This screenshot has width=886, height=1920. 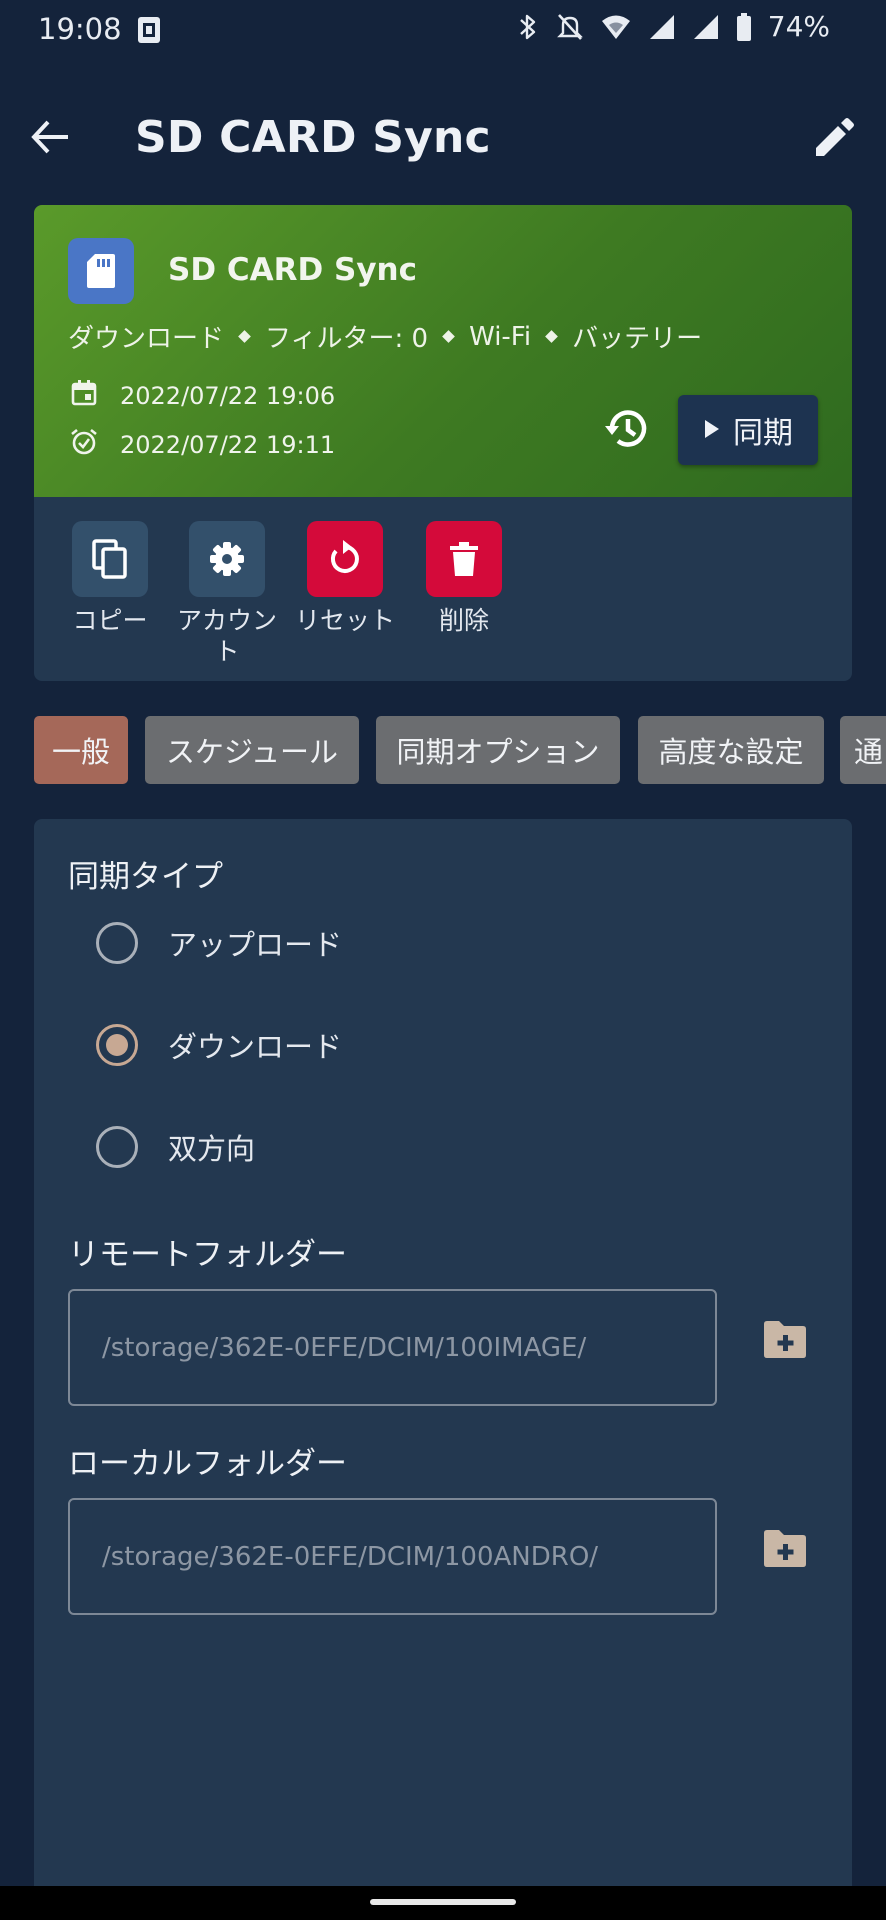 What do you see at coordinates (637, 339) in the screenshot?
I see `summary-power: バッテリー` at bounding box center [637, 339].